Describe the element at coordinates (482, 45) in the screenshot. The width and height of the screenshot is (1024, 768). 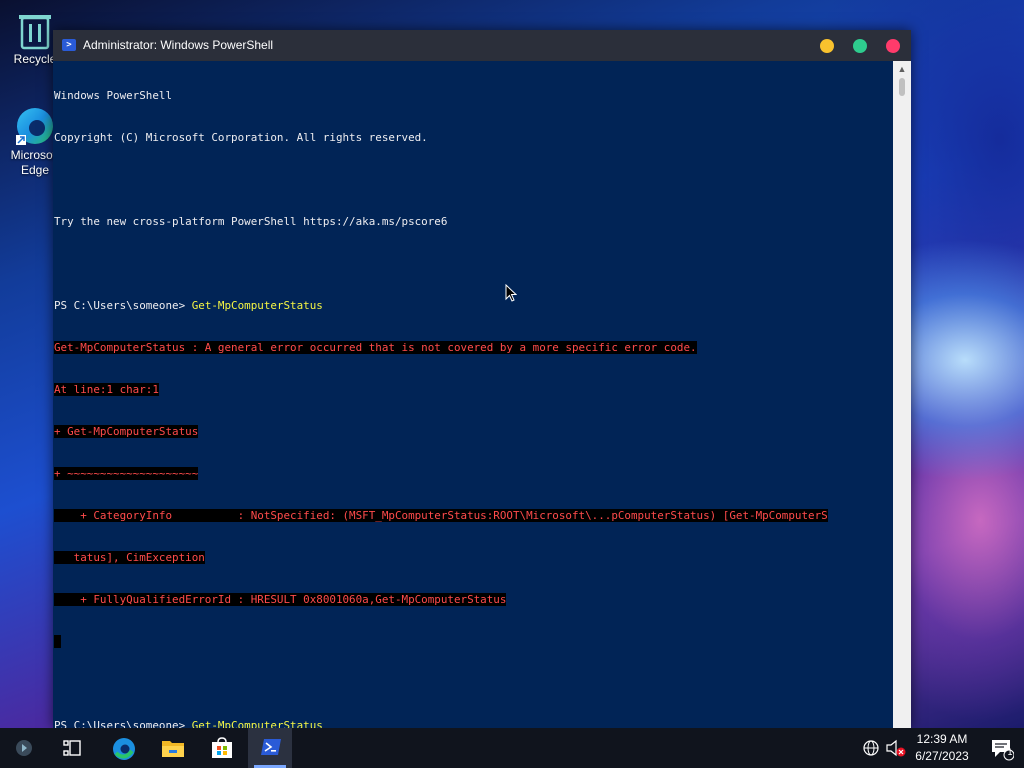
I see `window-titlebar: > Administrator: Windows PowerShell` at that location.